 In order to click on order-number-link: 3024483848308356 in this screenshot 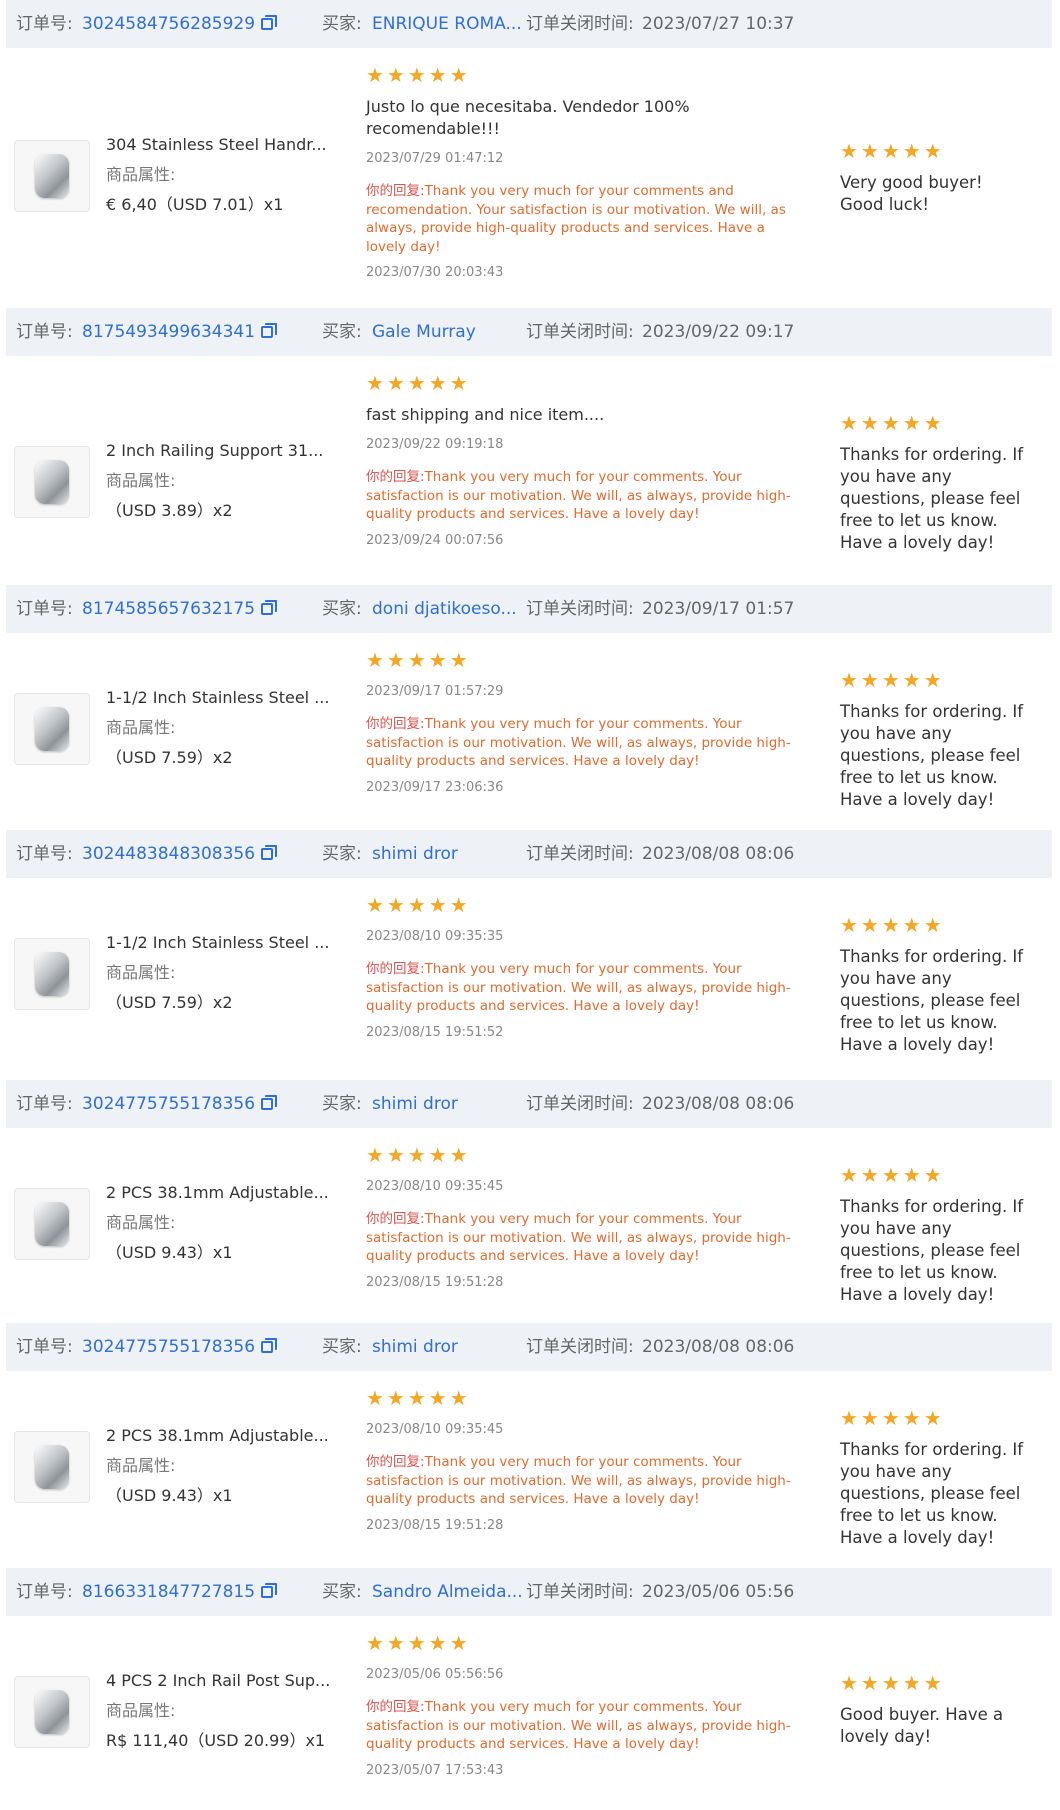, I will do `click(168, 854)`.